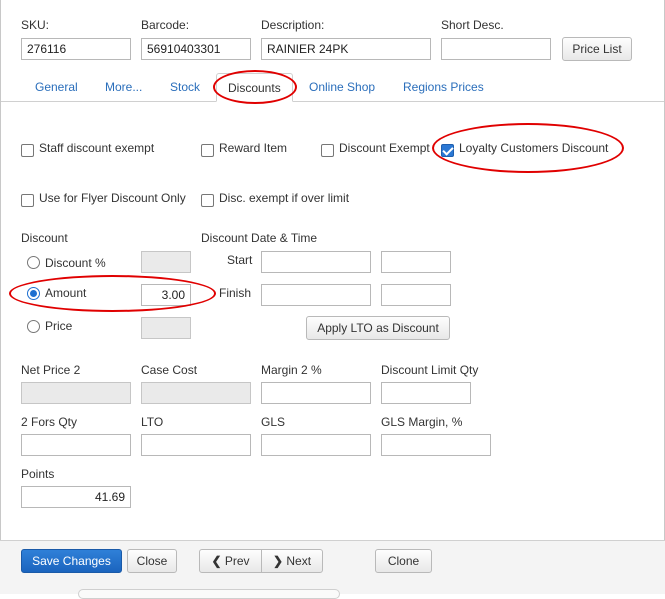 The image size is (665, 599). I want to click on amount-radio, so click(33, 293).